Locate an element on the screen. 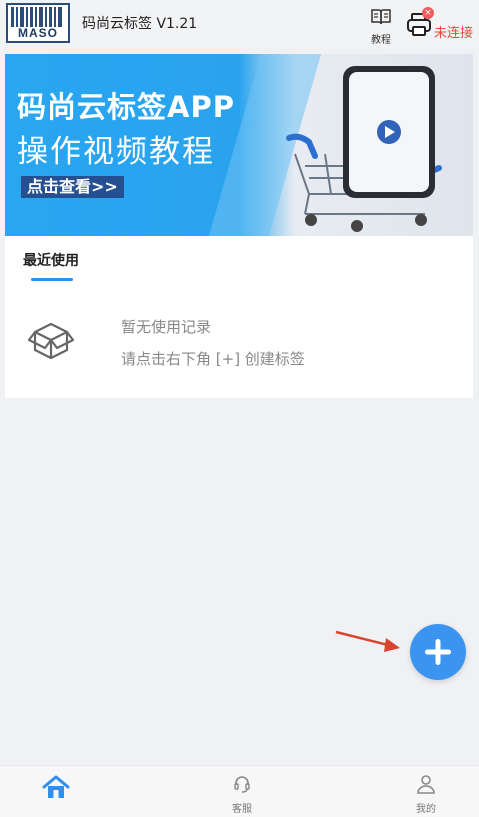 The image size is (479, 817). bottom-nav: 客服 我的 is located at coordinates (239, 791).